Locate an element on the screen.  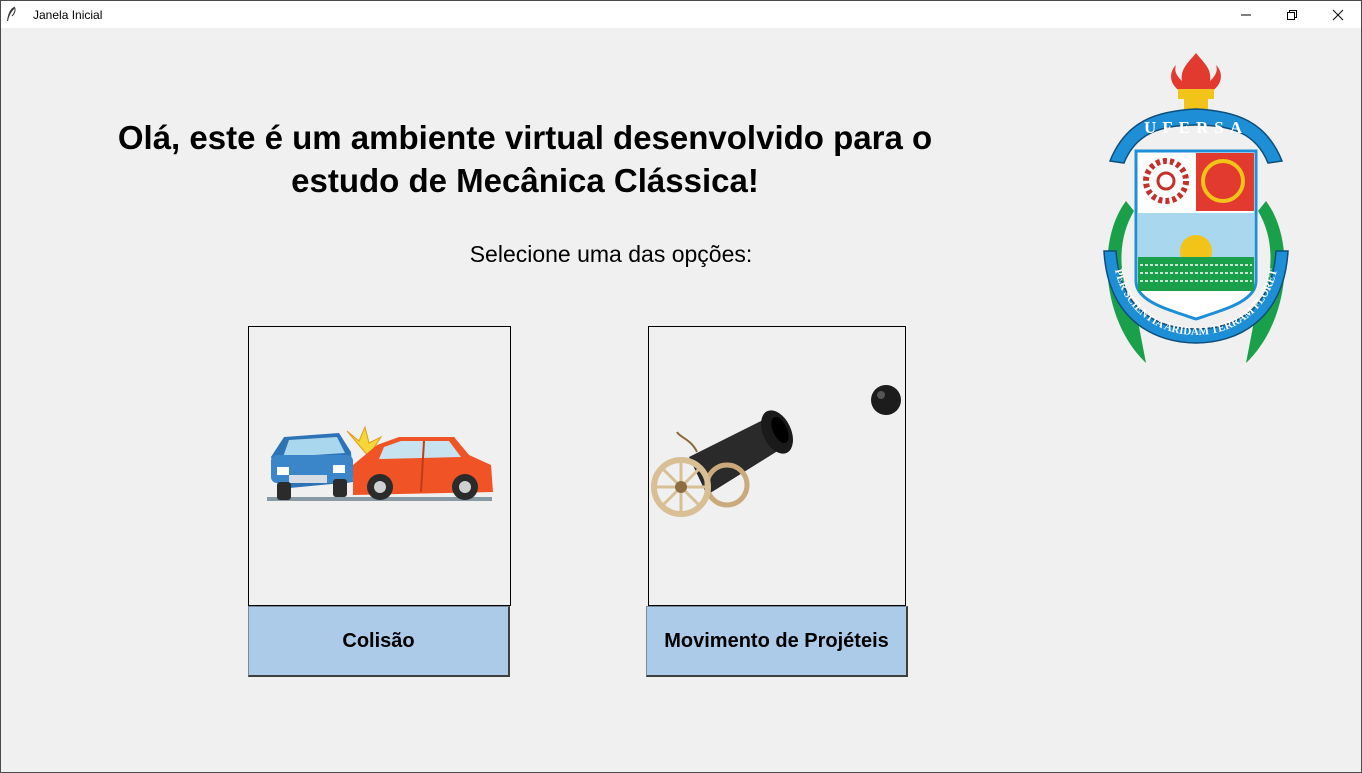
collision-image-frame is located at coordinates (379, 466).